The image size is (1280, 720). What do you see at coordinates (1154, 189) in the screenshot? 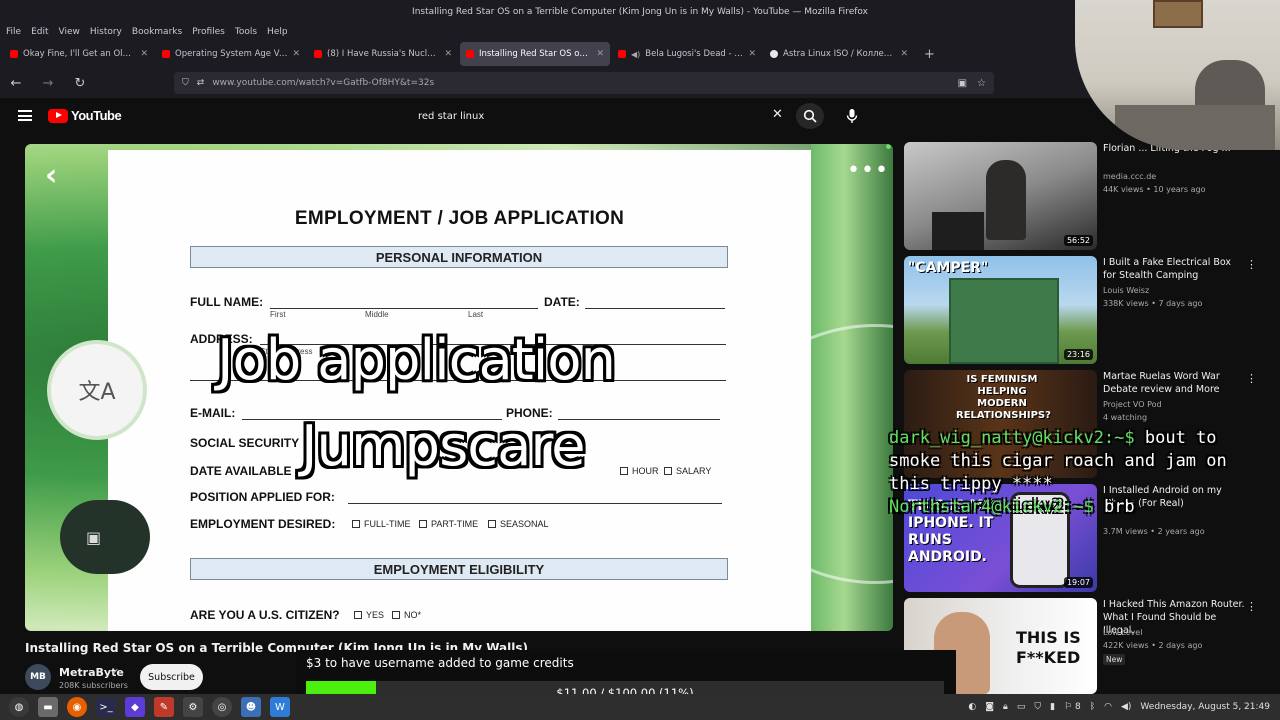
I see `recommended-meta: 44K views • 10 years ago` at bounding box center [1154, 189].